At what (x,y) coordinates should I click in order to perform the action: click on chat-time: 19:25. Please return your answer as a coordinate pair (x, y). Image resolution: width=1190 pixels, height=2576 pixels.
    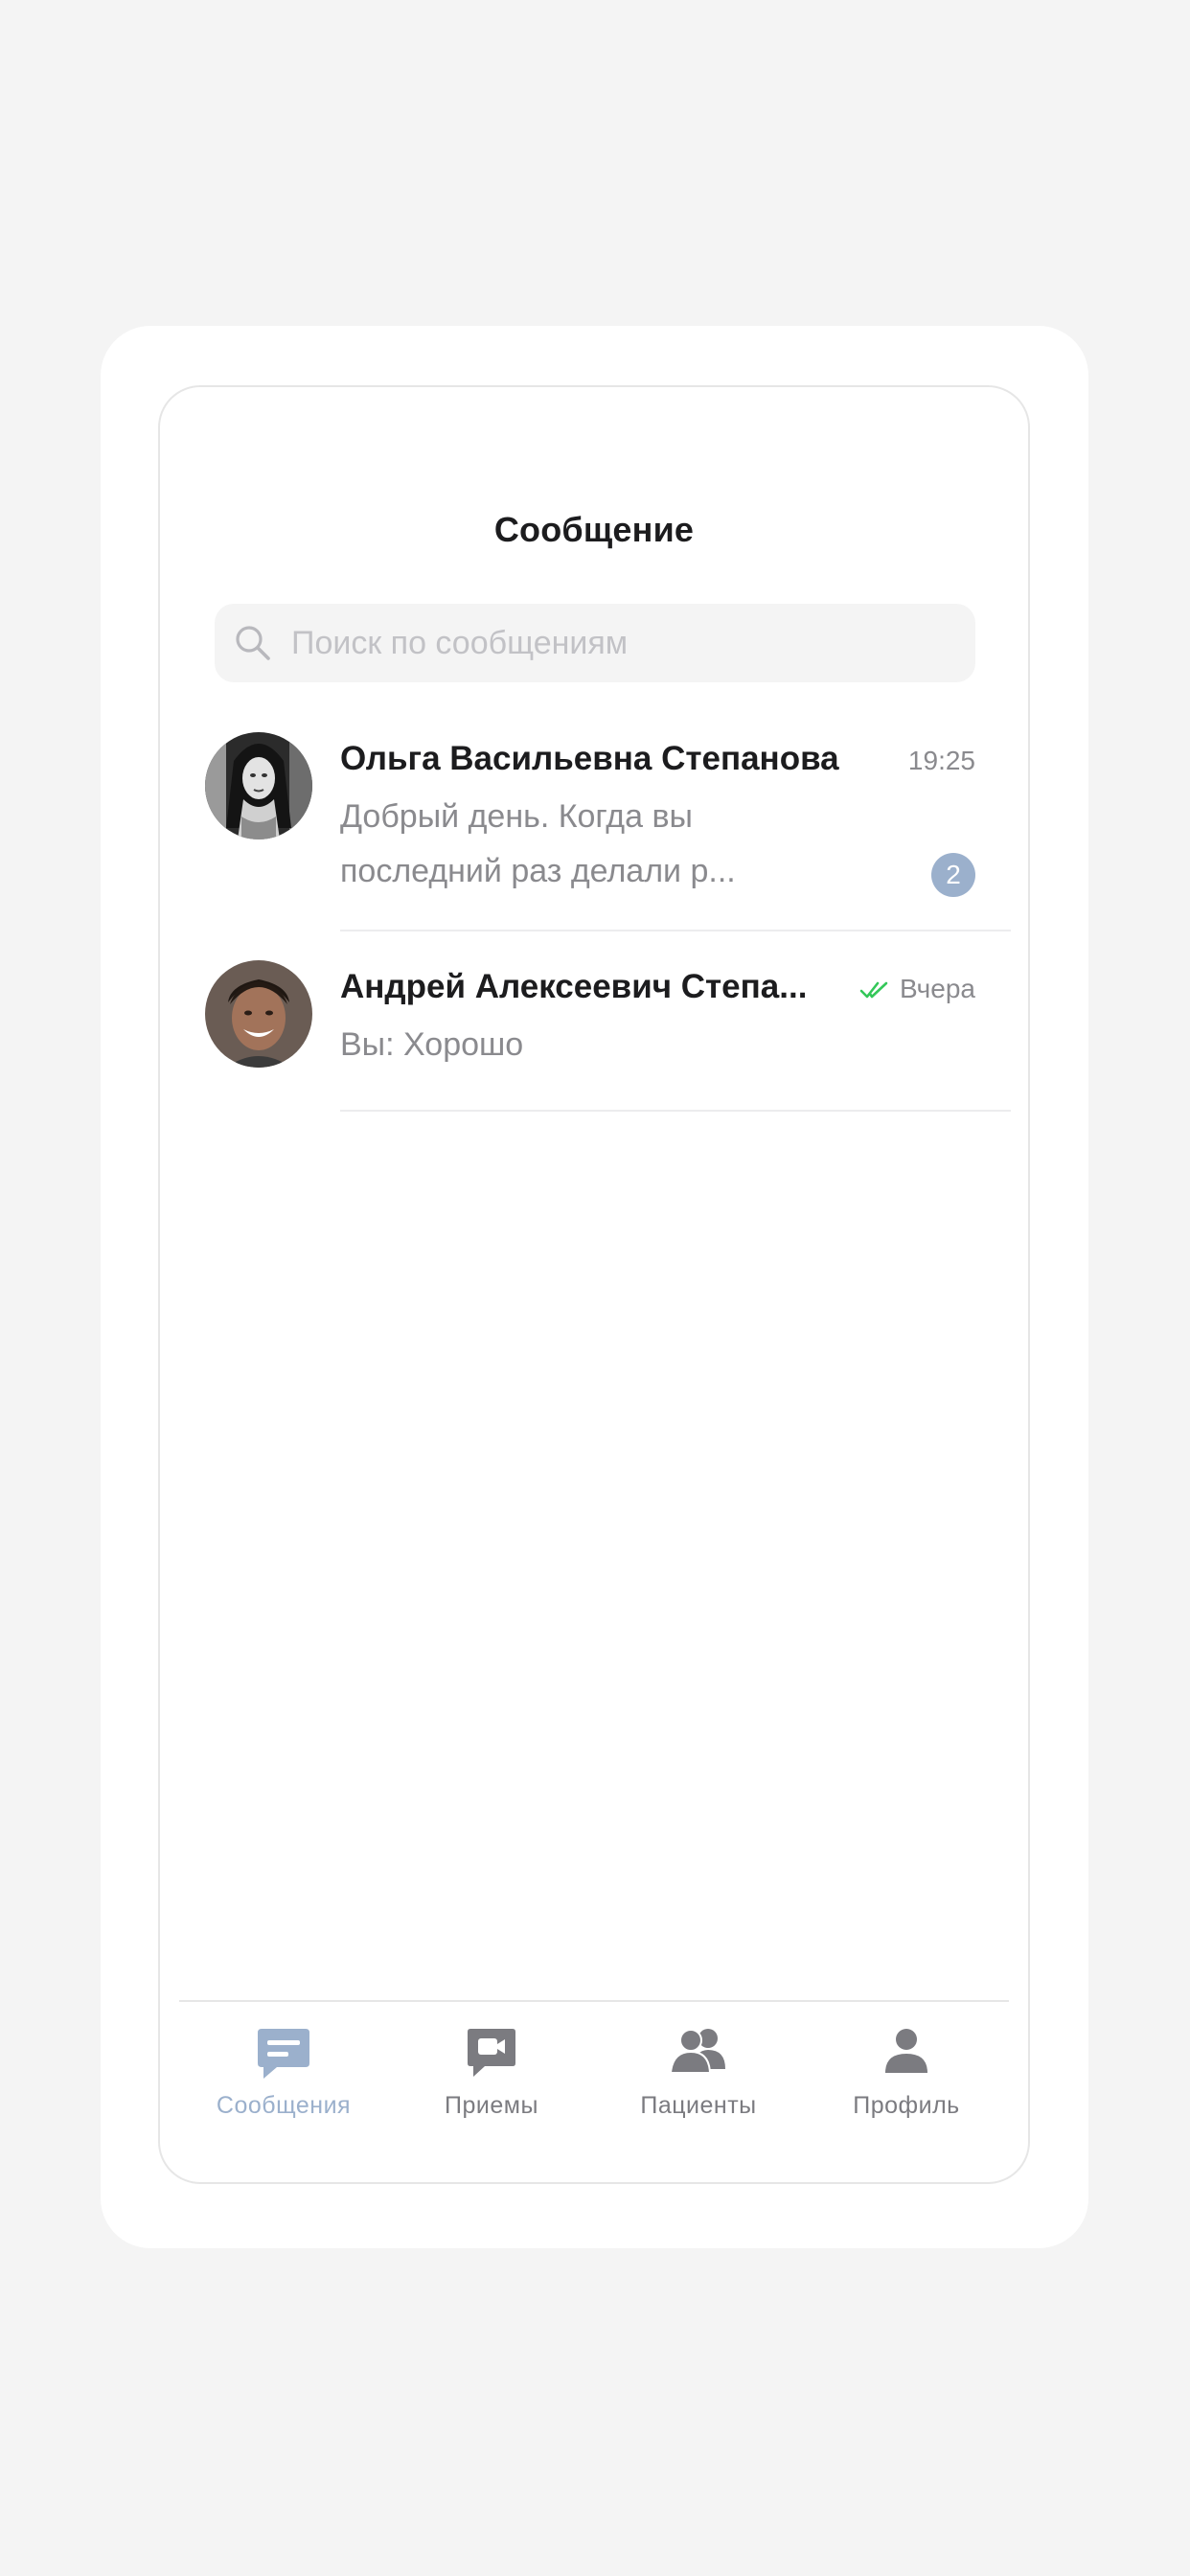
    Looking at the image, I should click on (941, 760).